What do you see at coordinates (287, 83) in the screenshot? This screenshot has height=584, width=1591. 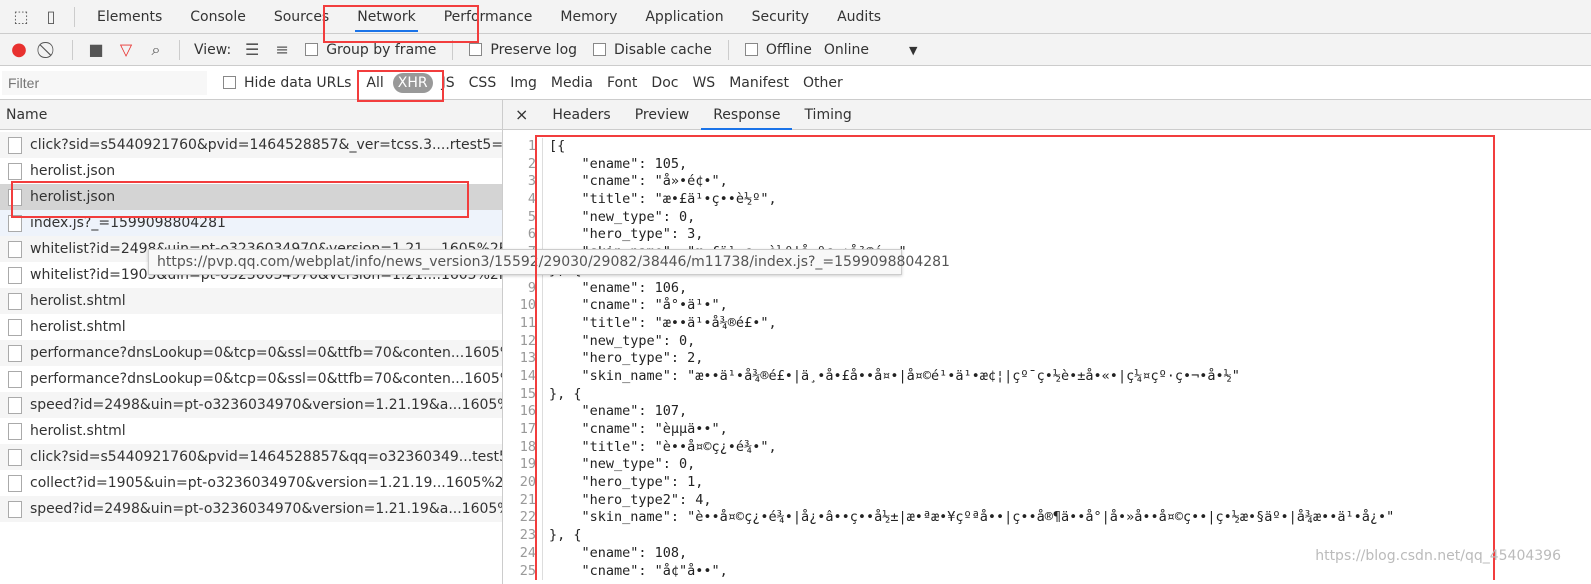 I see `hide-data-urls-checkbox: Hide data URLs` at bounding box center [287, 83].